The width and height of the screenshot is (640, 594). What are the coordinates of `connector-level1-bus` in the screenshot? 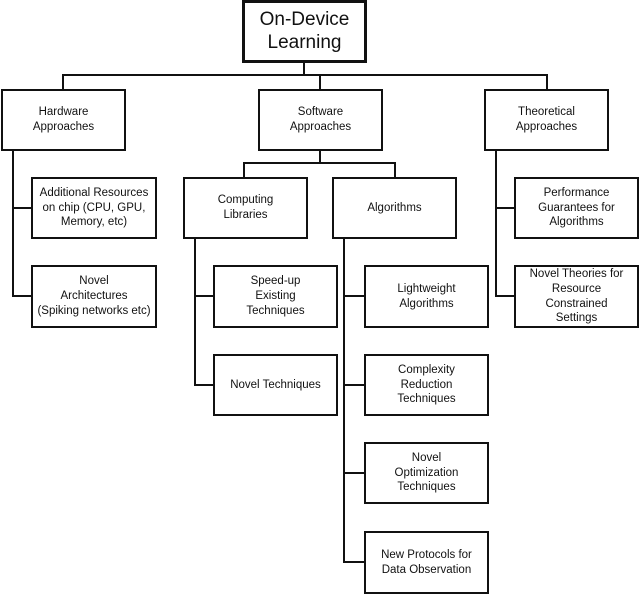 It's located at (305, 75).